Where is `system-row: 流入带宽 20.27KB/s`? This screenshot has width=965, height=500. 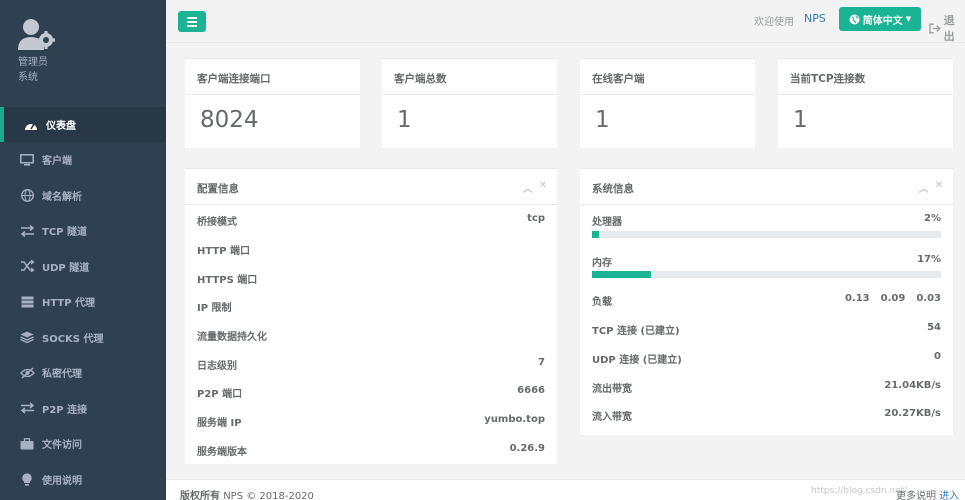
system-row: 流入带宽 20.27KB/s is located at coordinates (766, 415).